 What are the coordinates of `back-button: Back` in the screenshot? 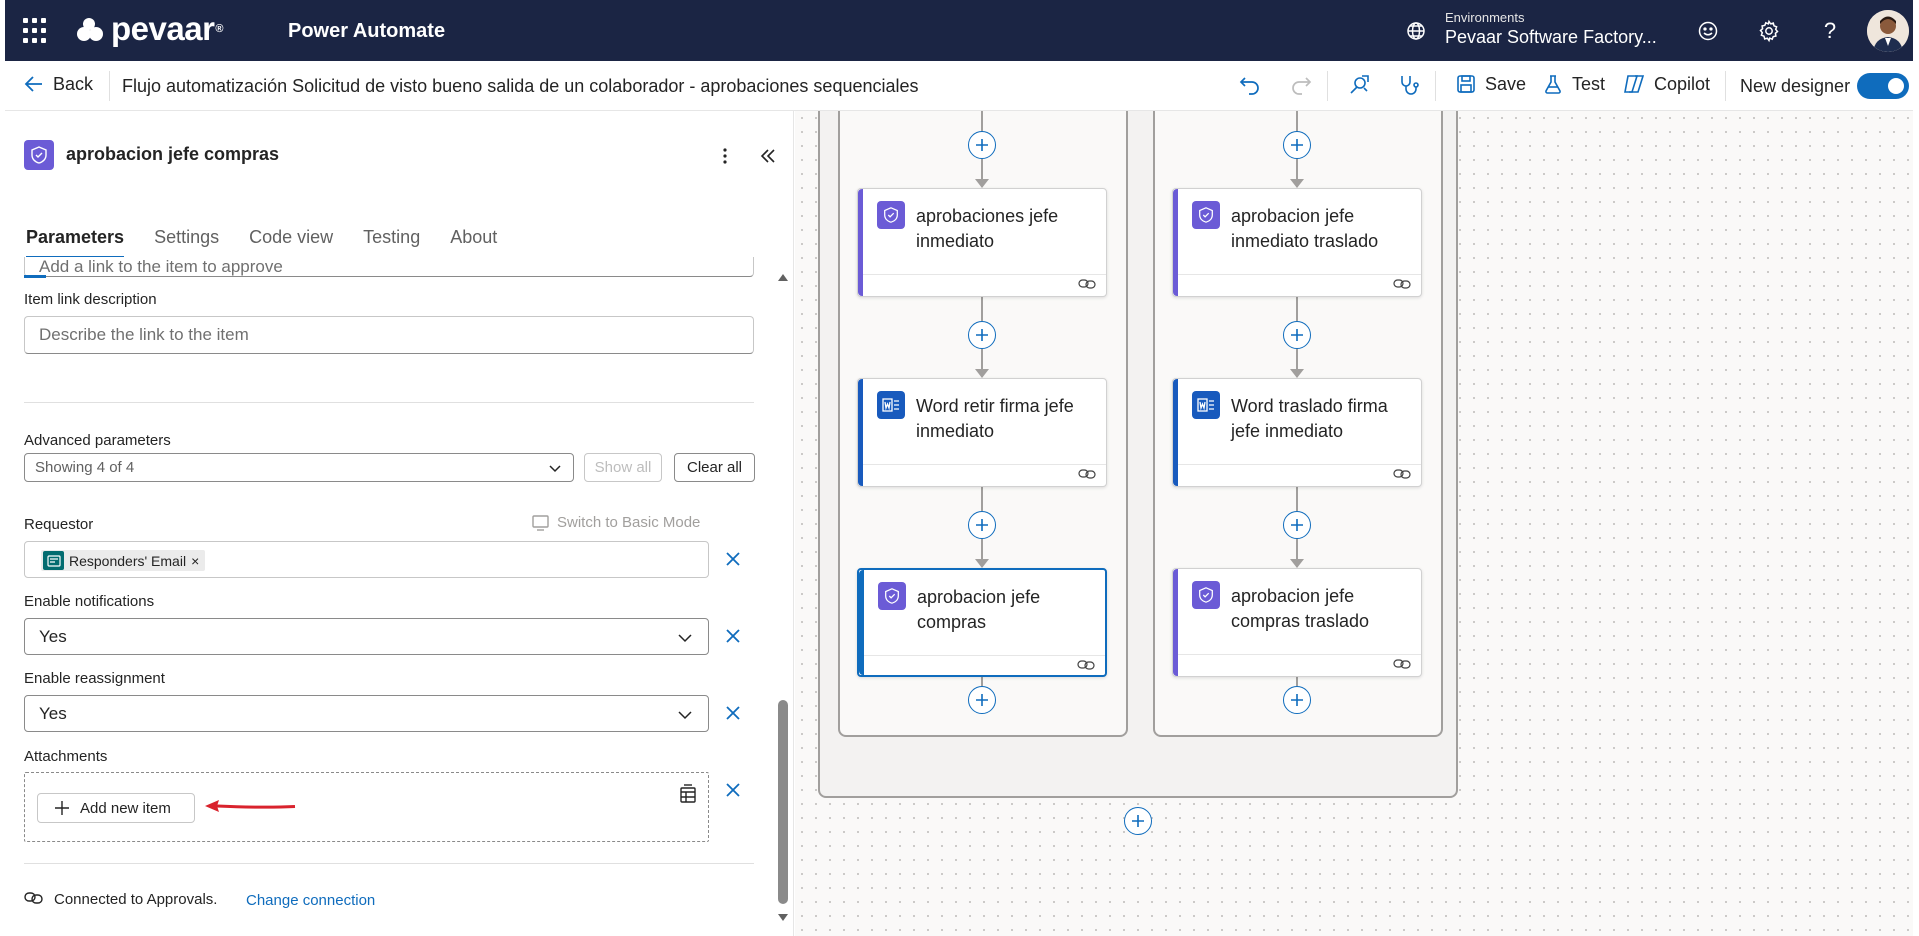 It's located at (58, 84).